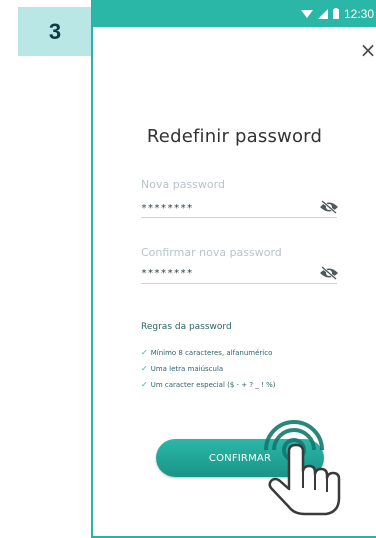 The image size is (376, 538). Describe the element at coordinates (322, 13) in the screenshot. I see `signal-icon` at that location.